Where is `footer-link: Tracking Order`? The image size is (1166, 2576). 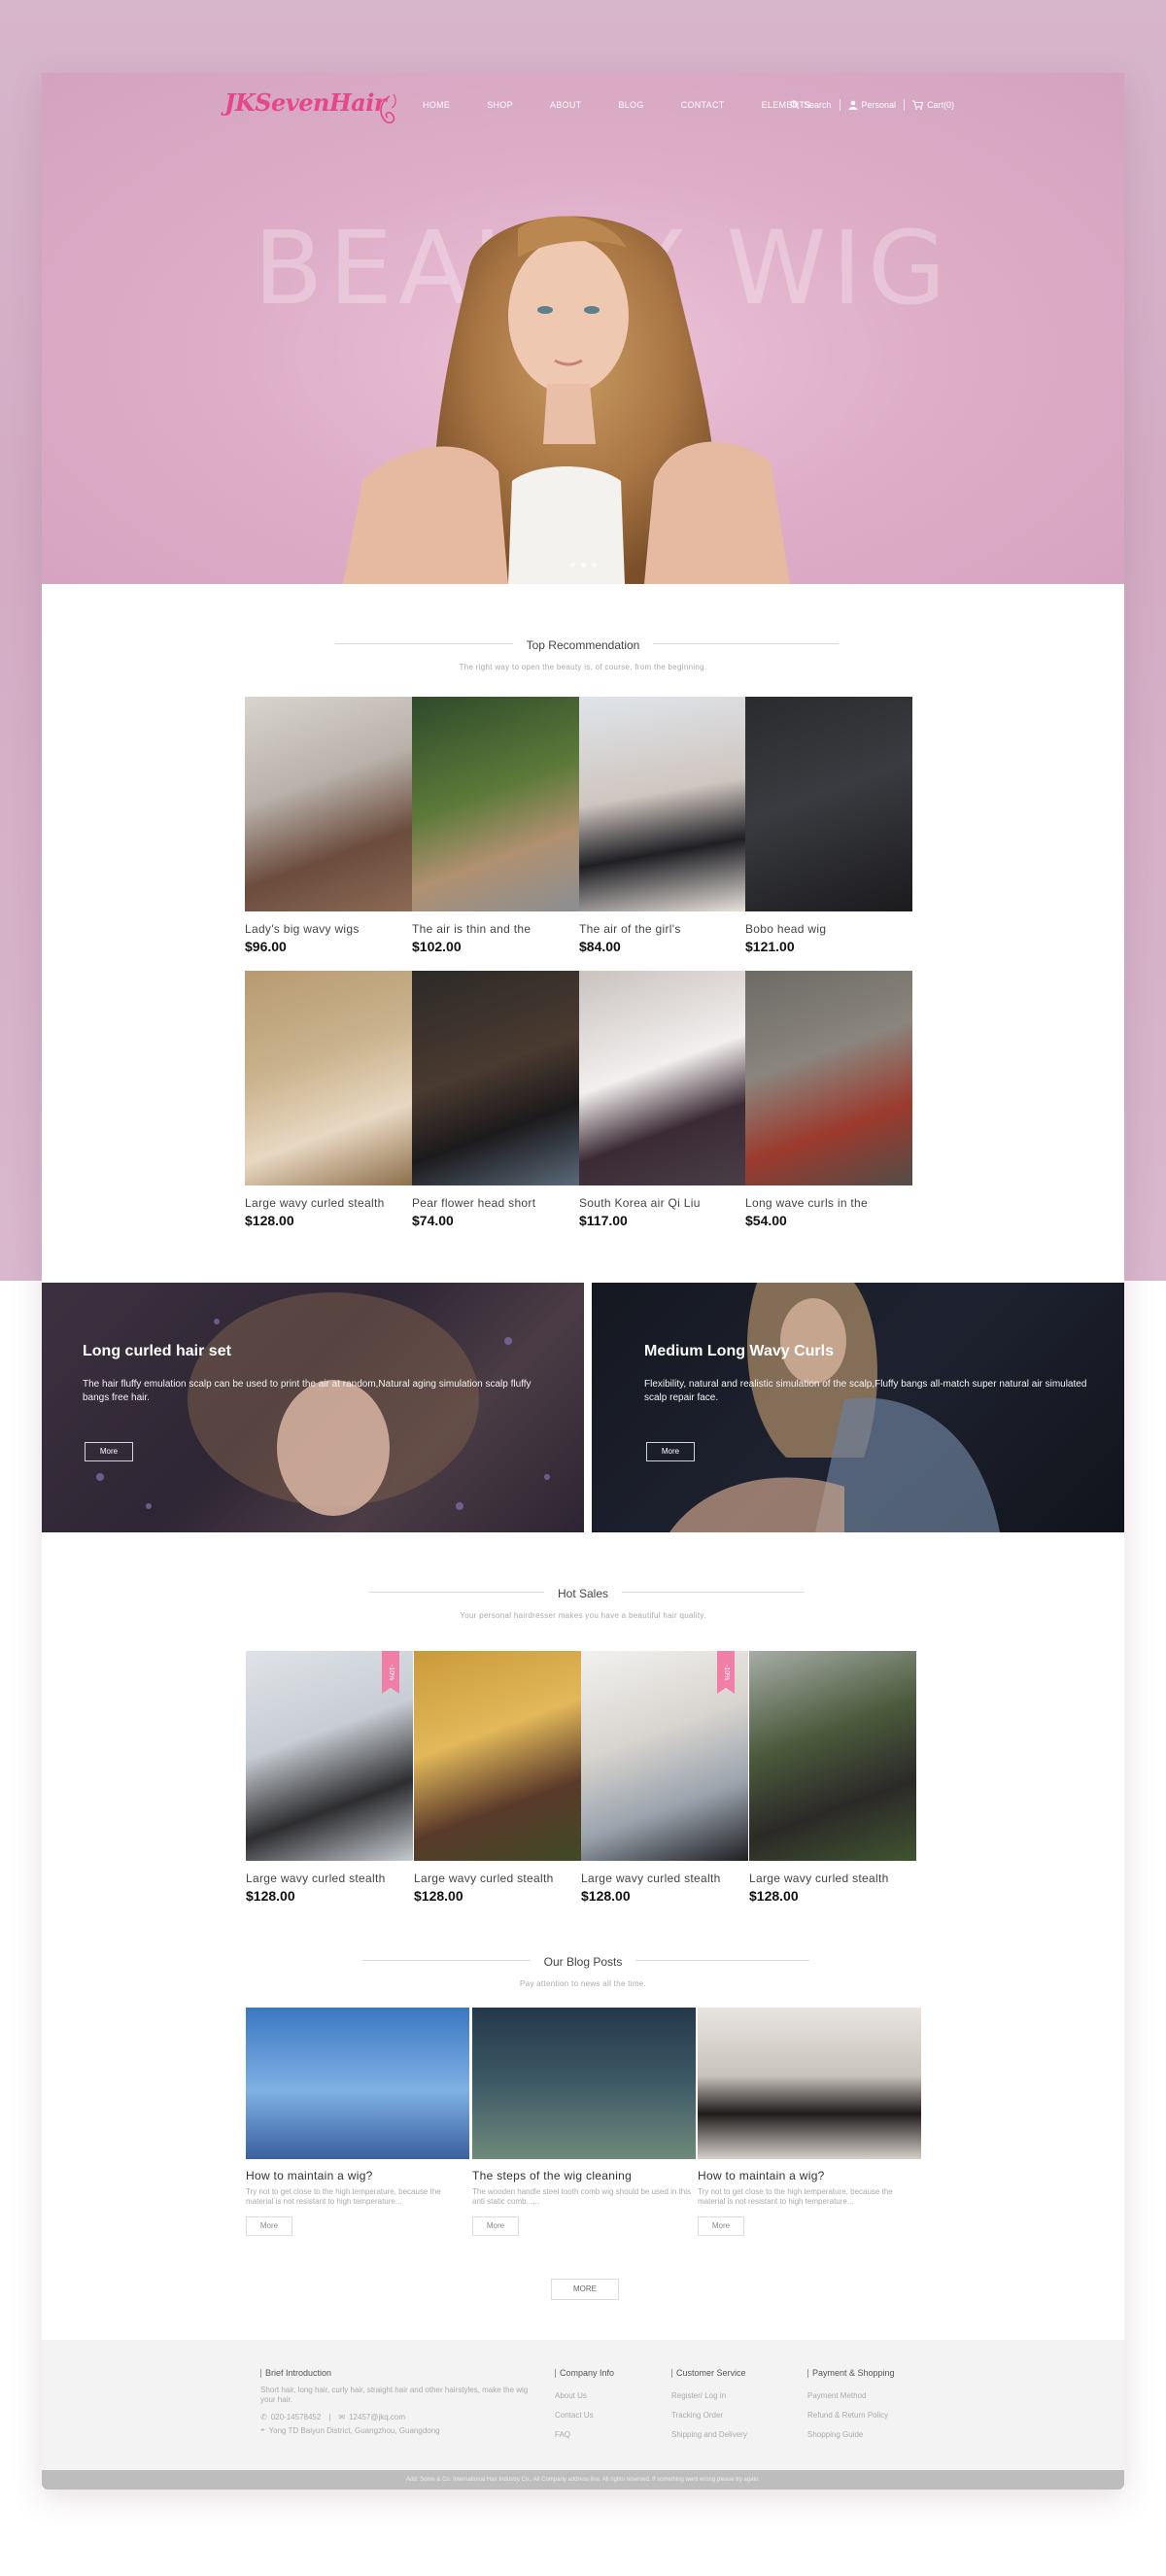
footer-link: Tracking Order is located at coordinates (709, 2415).